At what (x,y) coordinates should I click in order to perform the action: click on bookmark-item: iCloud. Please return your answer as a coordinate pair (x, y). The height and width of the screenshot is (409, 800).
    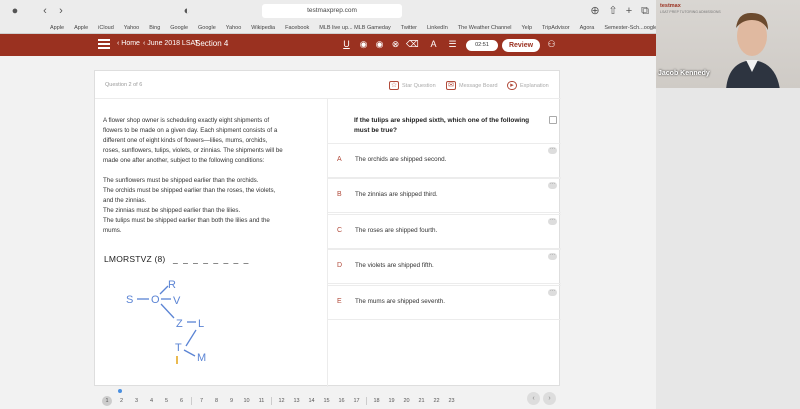
    Looking at the image, I should click on (106, 28).